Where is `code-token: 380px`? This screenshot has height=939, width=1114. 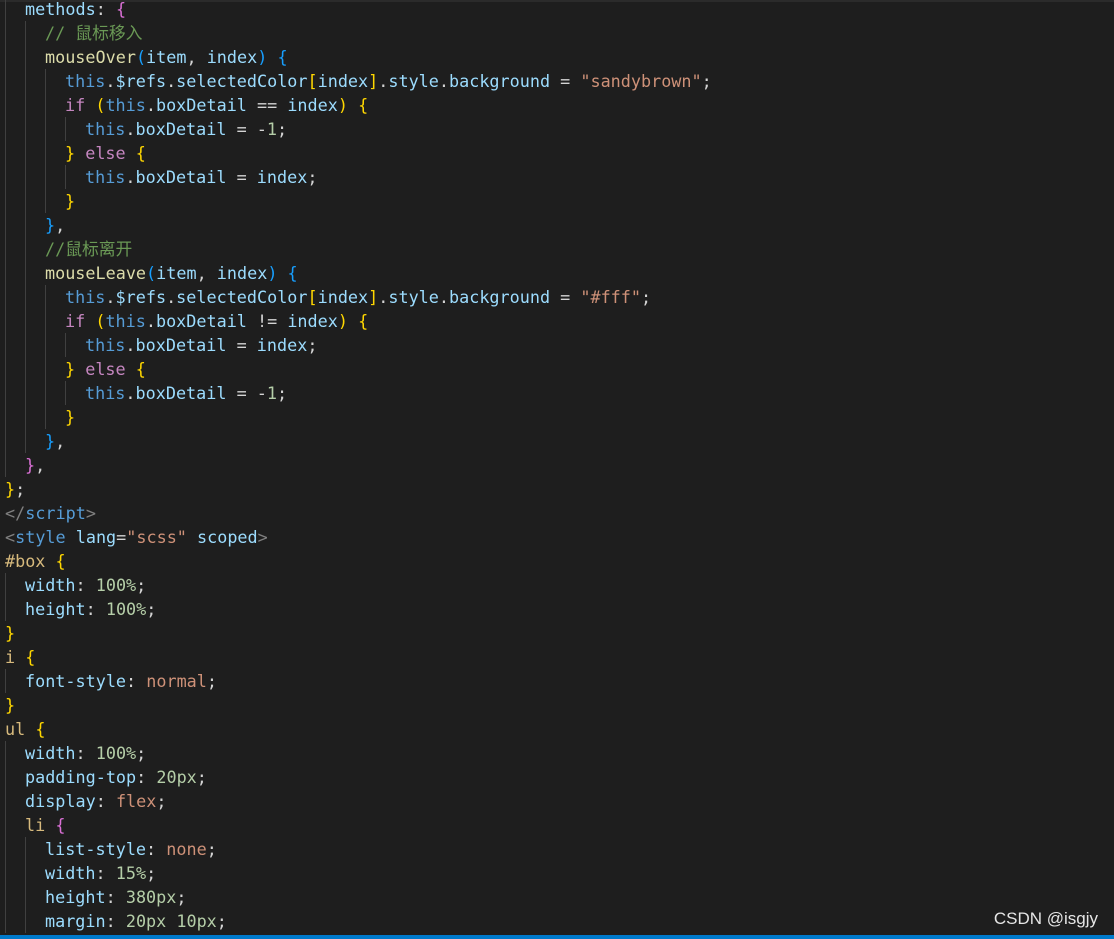
code-token: 380px is located at coordinates (151, 897).